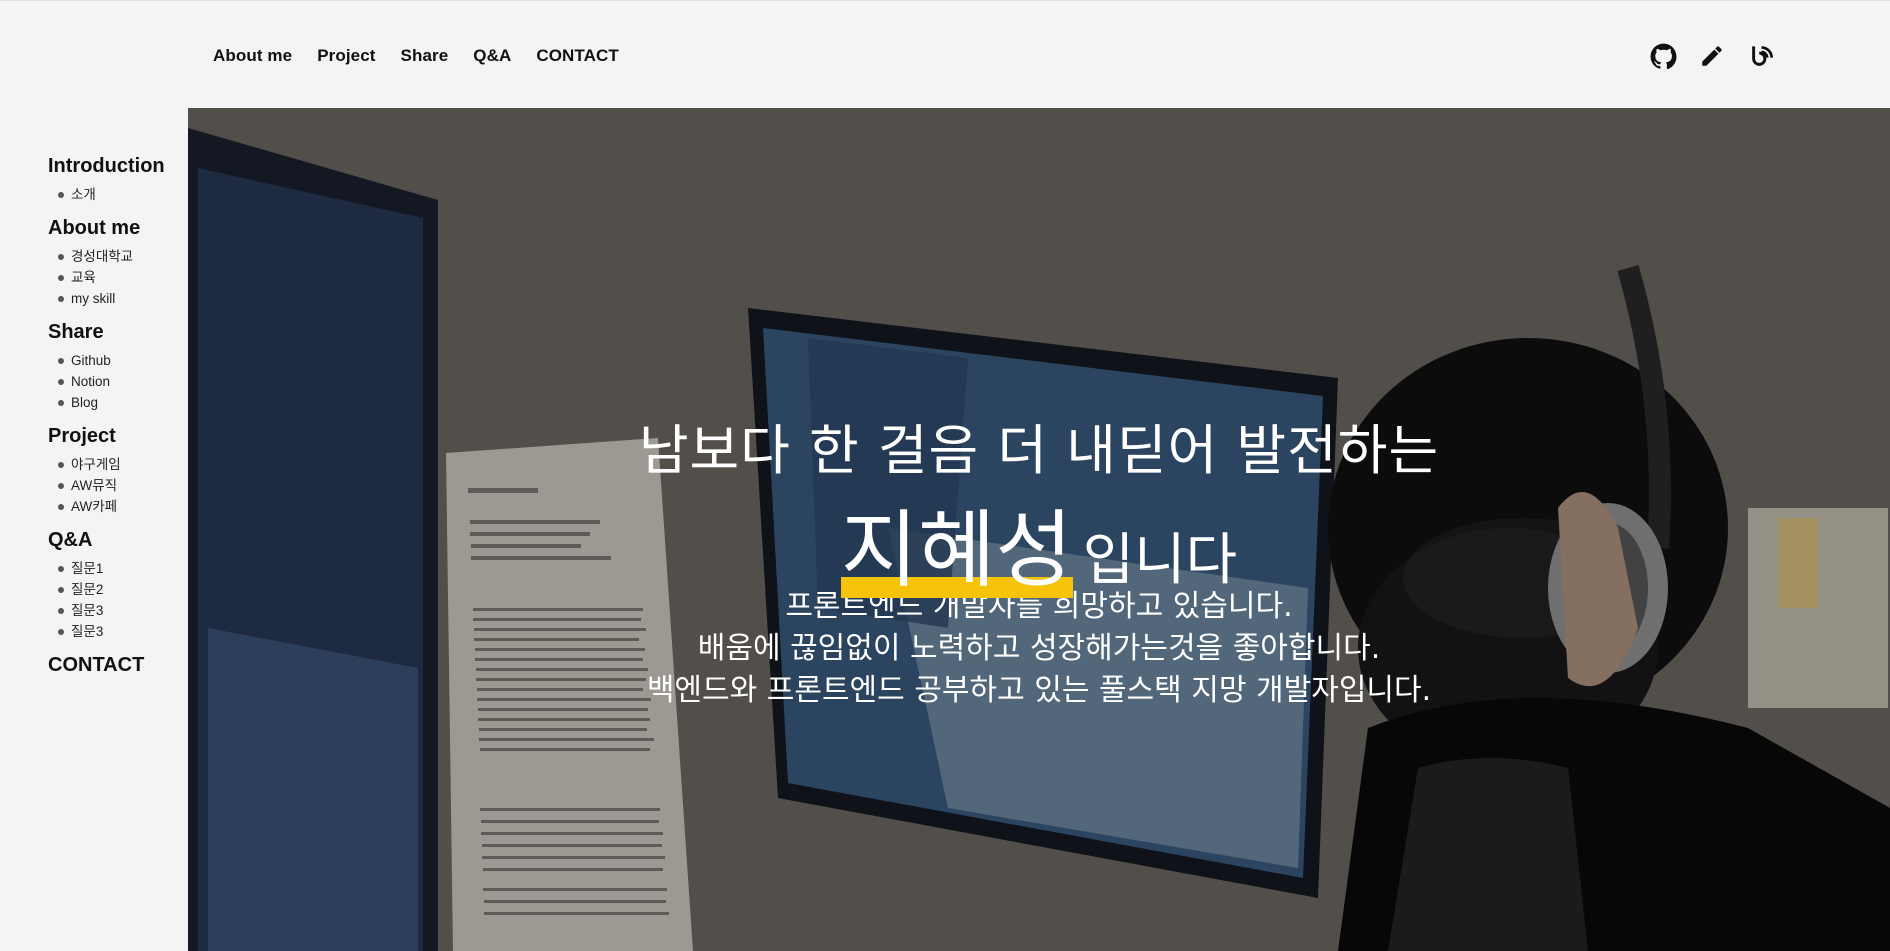  I want to click on nav-project: Project, so click(346, 56).